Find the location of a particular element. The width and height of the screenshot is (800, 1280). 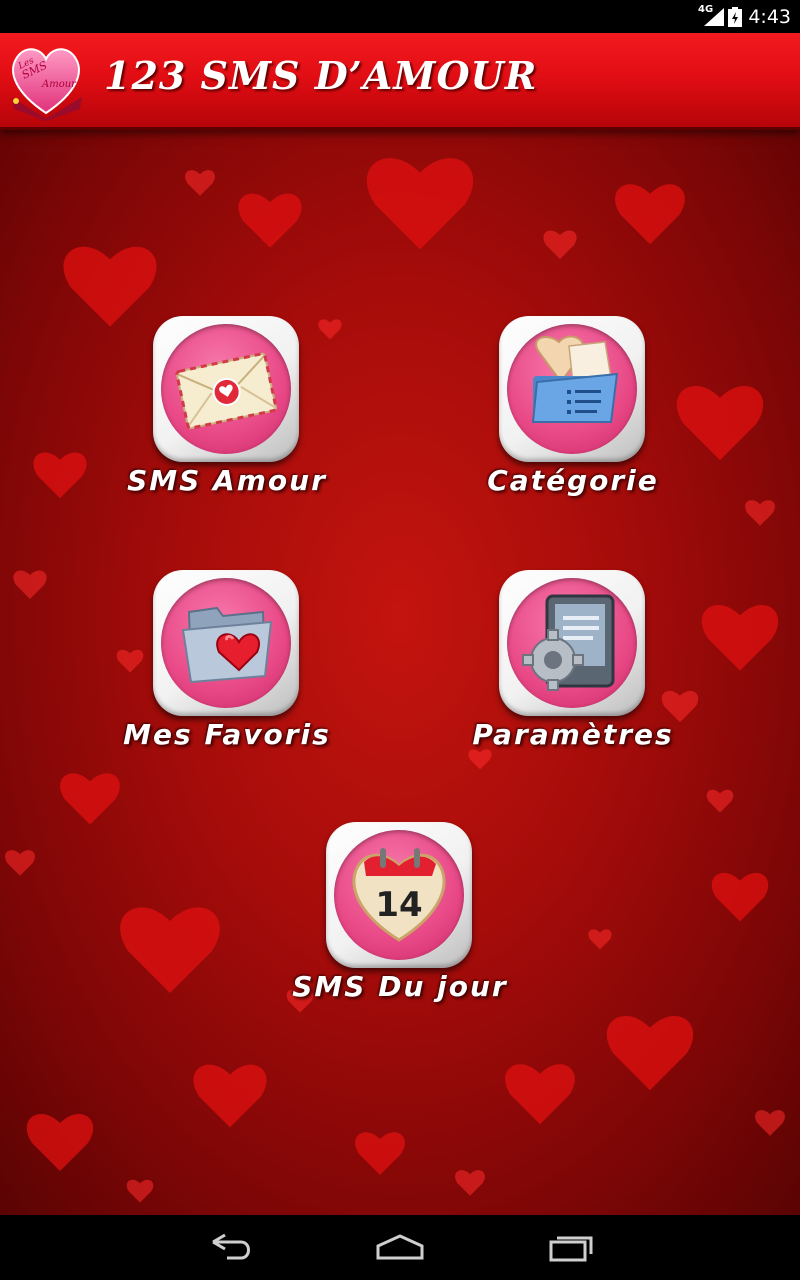

navigation-bar is located at coordinates (400, 1247).